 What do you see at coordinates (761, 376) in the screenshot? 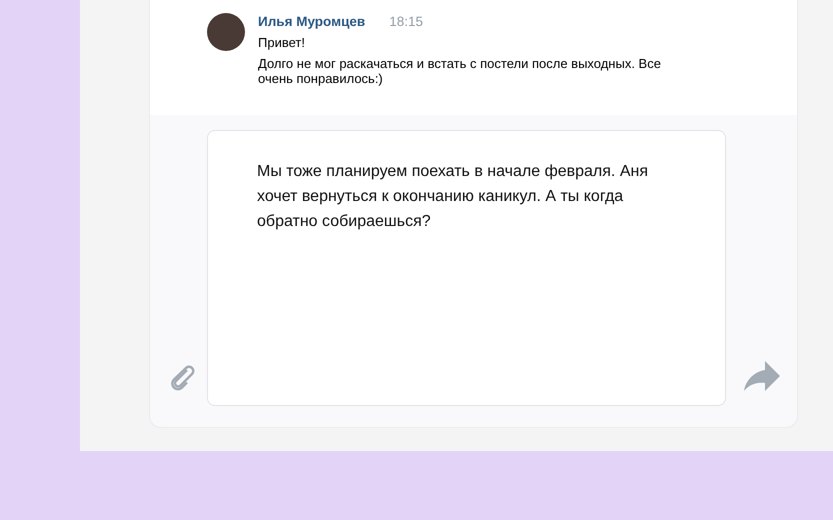
I see `forward-arrow-icon` at bounding box center [761, 376].